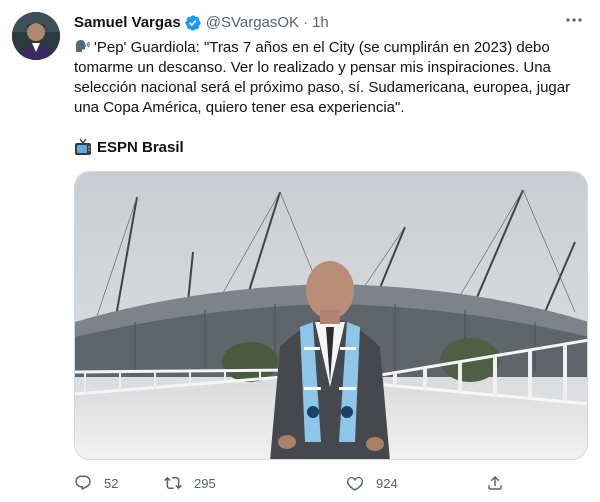 This screenshot has height=502, width=600. Describe the element at coordinates (355, 483) in the screenshot. I see `heart-icon` at that location.